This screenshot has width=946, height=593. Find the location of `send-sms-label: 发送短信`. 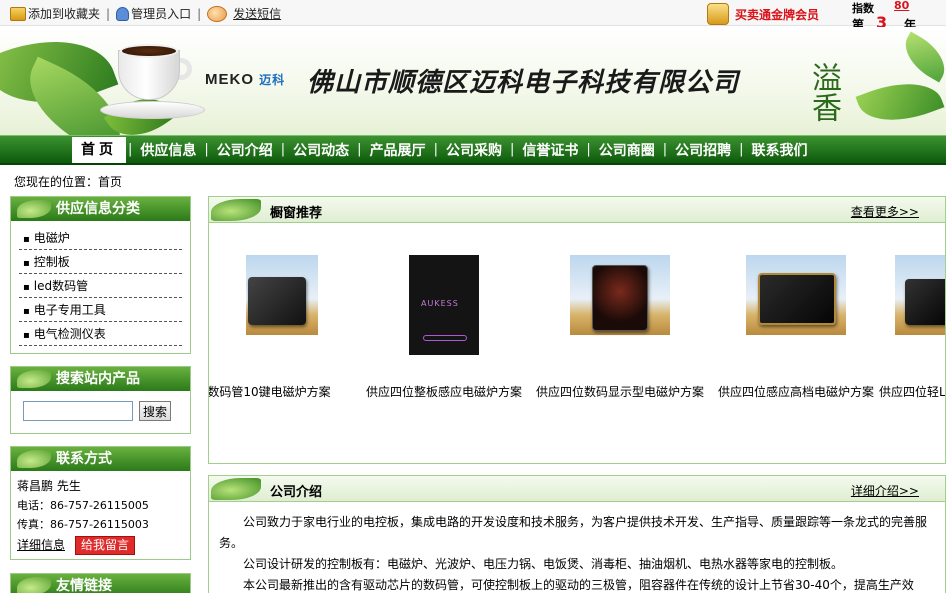

send-sms-label: 发送短信 is located at coordinates (257, 14).